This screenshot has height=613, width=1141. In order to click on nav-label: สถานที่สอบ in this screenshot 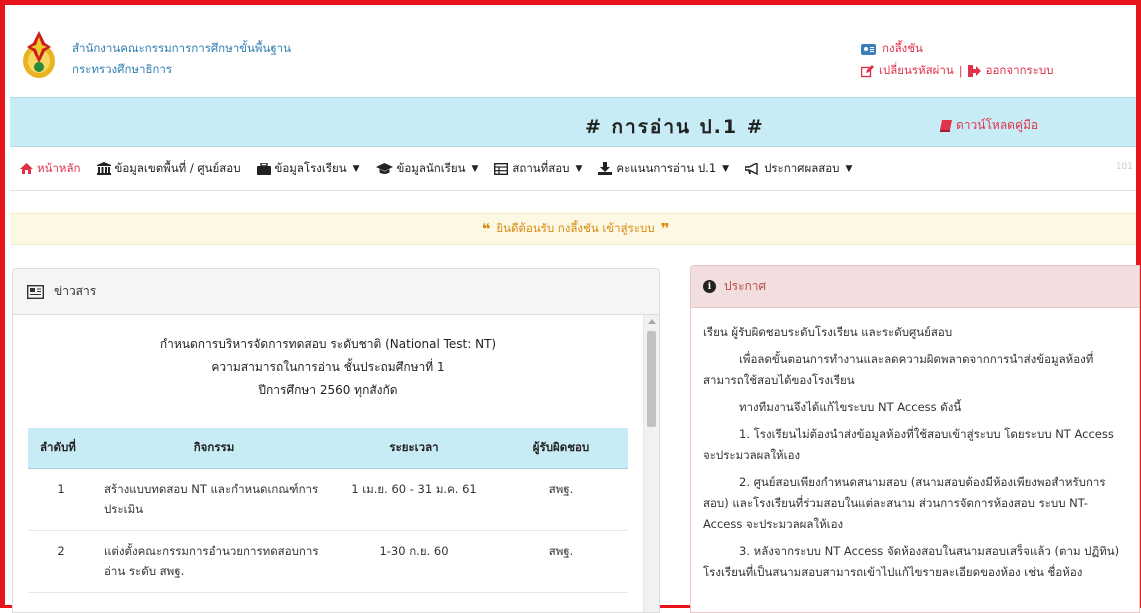, I will do `click(541, 167)`.